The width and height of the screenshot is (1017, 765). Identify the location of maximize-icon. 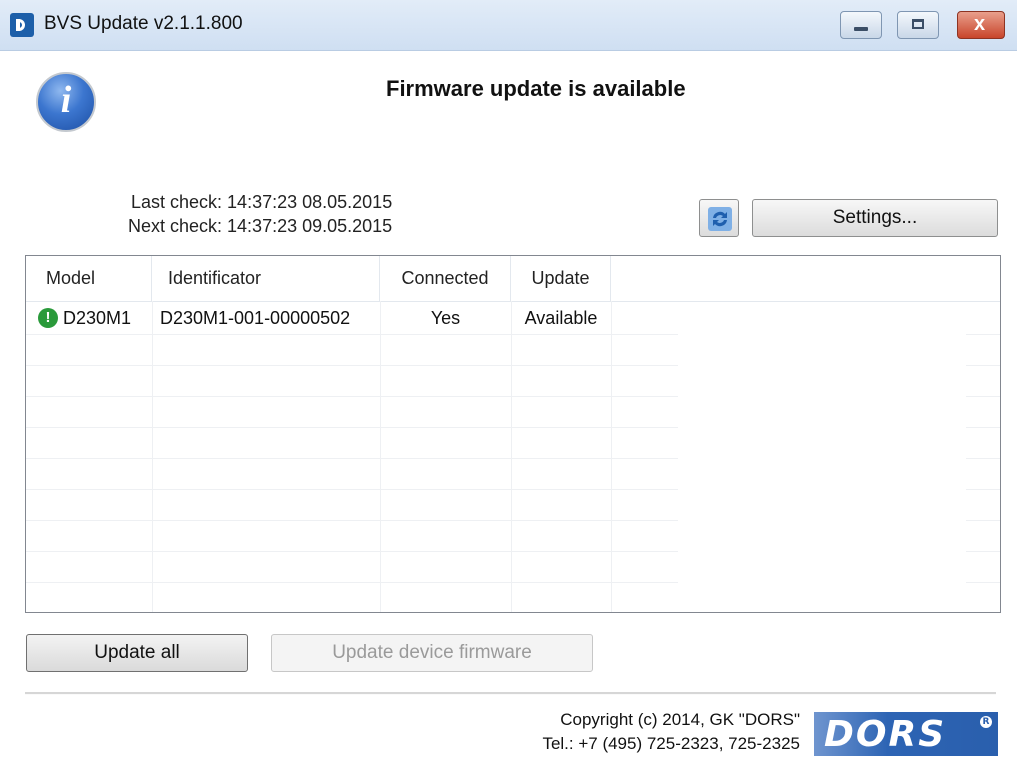
(918, 24).